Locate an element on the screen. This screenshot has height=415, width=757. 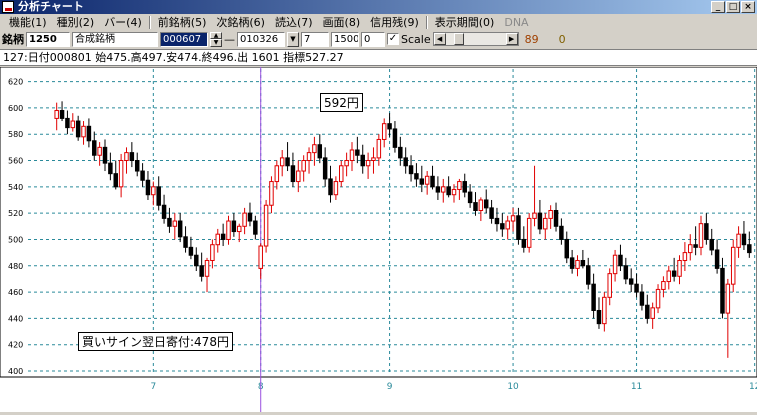
menu-display-period: 表示期間(0) is located at coordinates (465, 22).